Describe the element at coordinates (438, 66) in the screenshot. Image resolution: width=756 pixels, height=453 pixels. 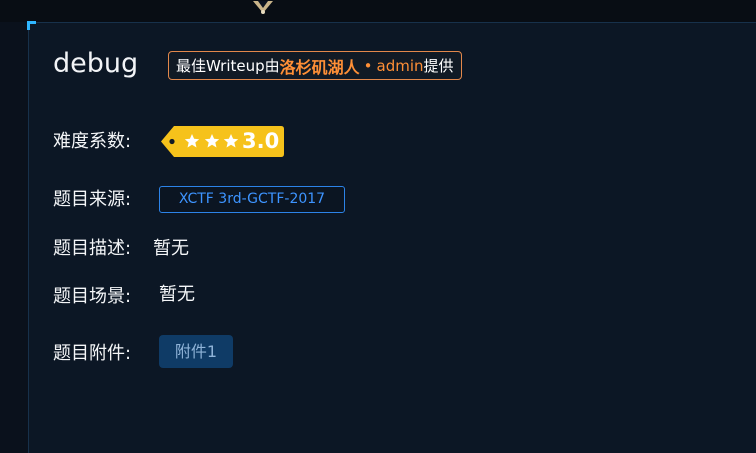
I see `writeup-suffix: 提供` at that location.